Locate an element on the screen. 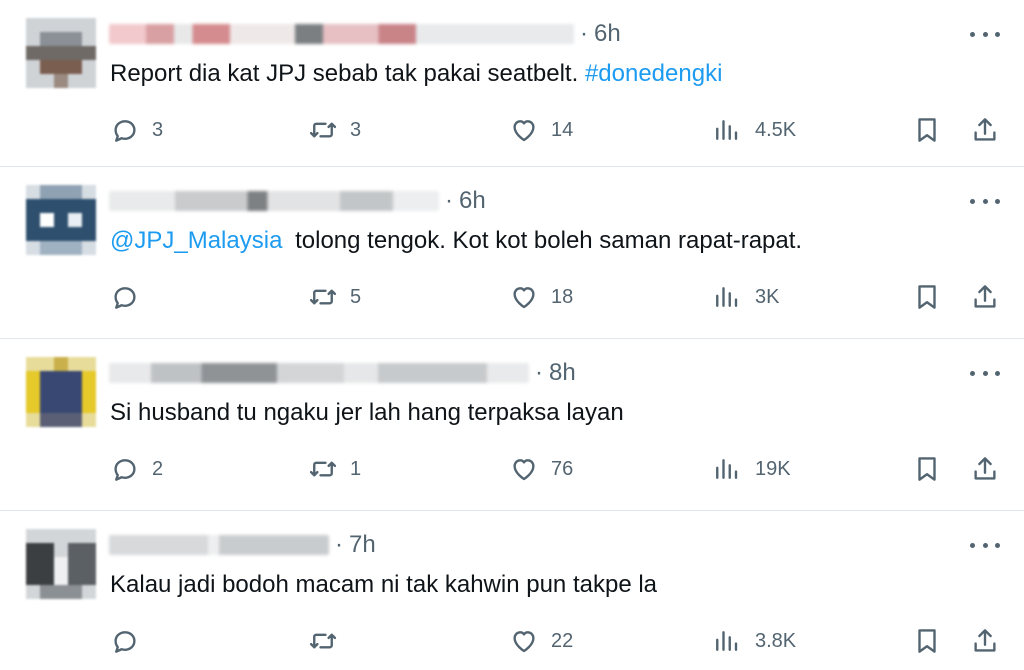 The width and height of the screenshot is (1024, 670). post-time: 7h is located at coordinates (362, 545).